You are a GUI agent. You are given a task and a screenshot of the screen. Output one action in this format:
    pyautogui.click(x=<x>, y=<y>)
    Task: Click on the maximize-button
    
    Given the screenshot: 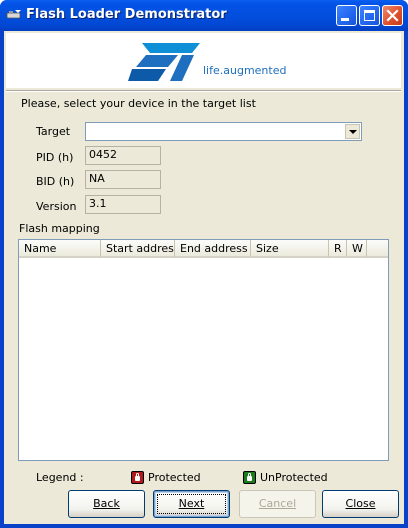 What is the action you would take?
    pyautogui.click(x=369, y=15)
    